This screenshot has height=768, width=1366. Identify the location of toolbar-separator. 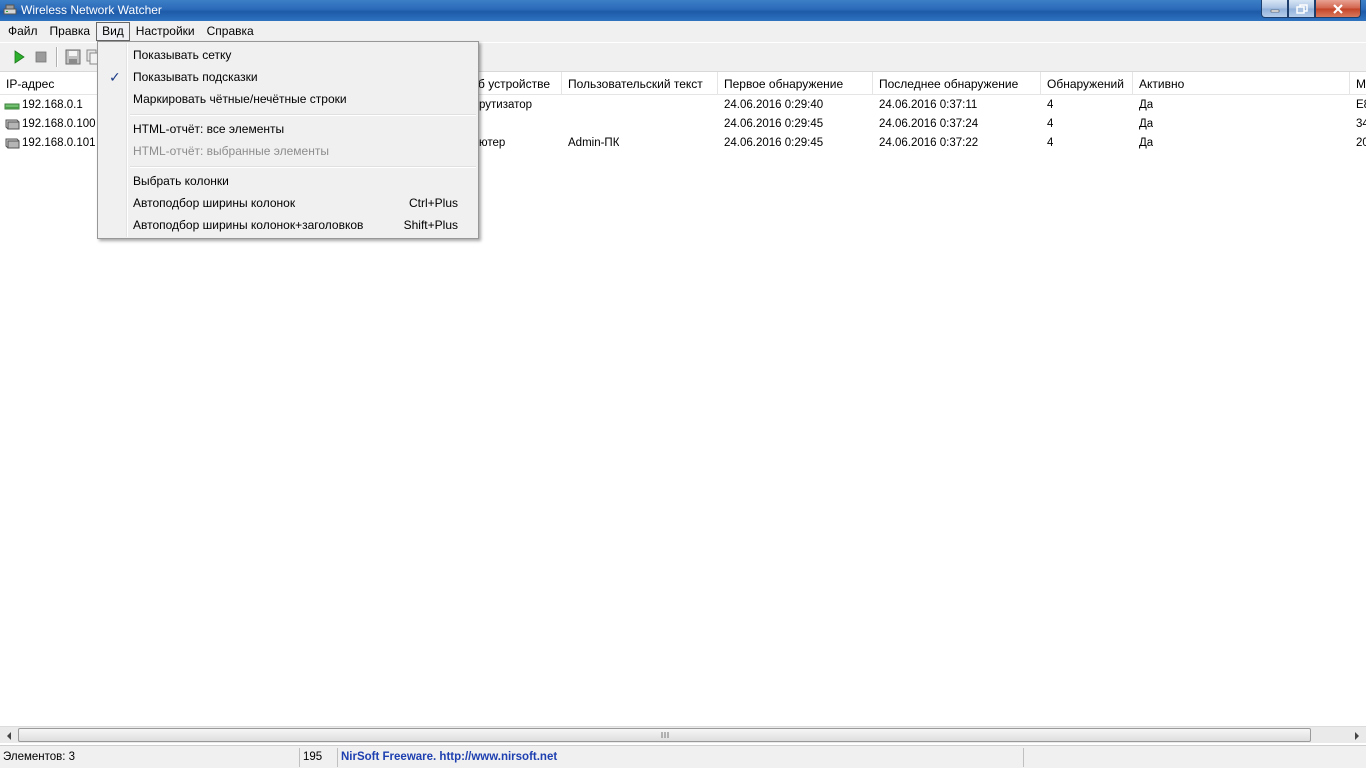
(57, 57).